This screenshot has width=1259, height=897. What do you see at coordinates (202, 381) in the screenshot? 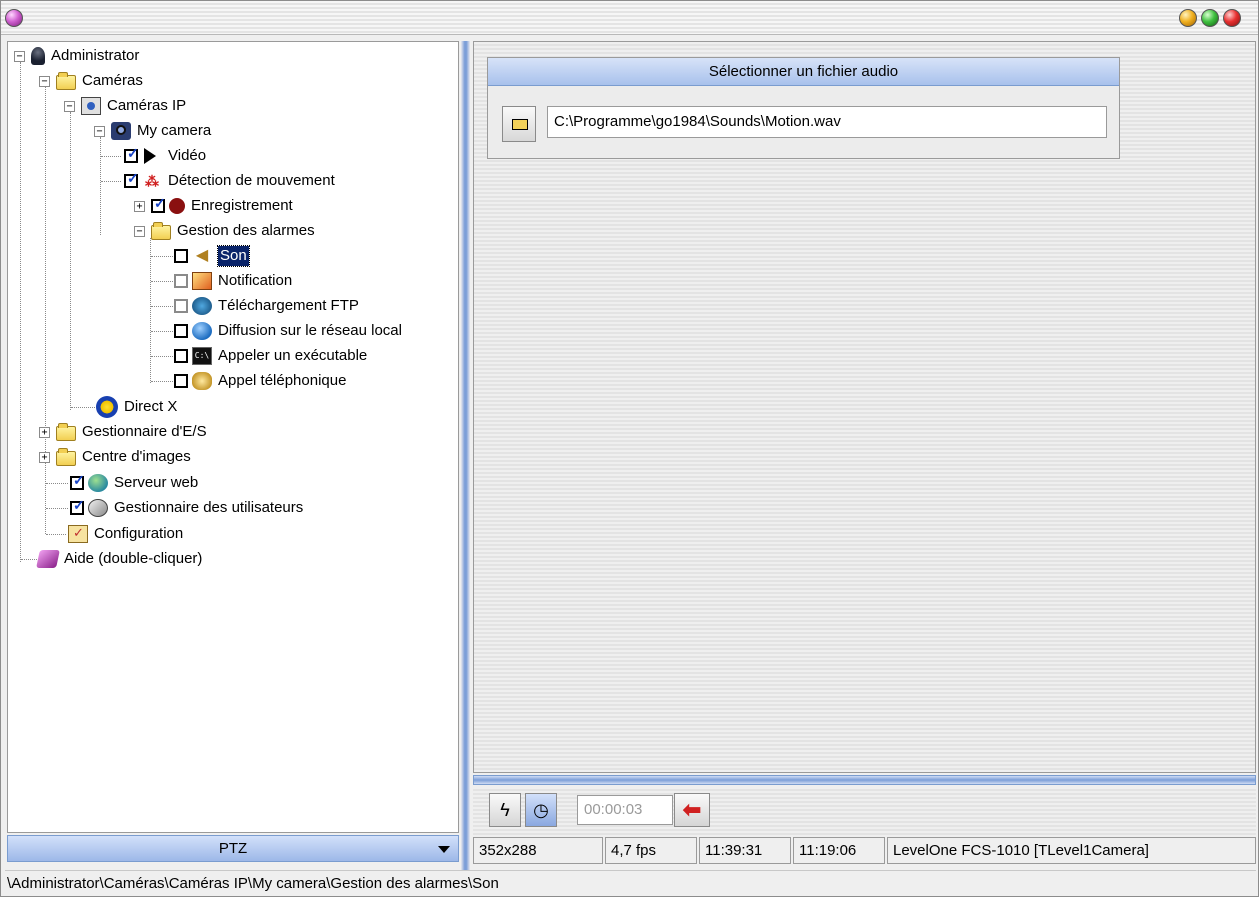
I see `phone-icon` at bounding box center [202, 381].